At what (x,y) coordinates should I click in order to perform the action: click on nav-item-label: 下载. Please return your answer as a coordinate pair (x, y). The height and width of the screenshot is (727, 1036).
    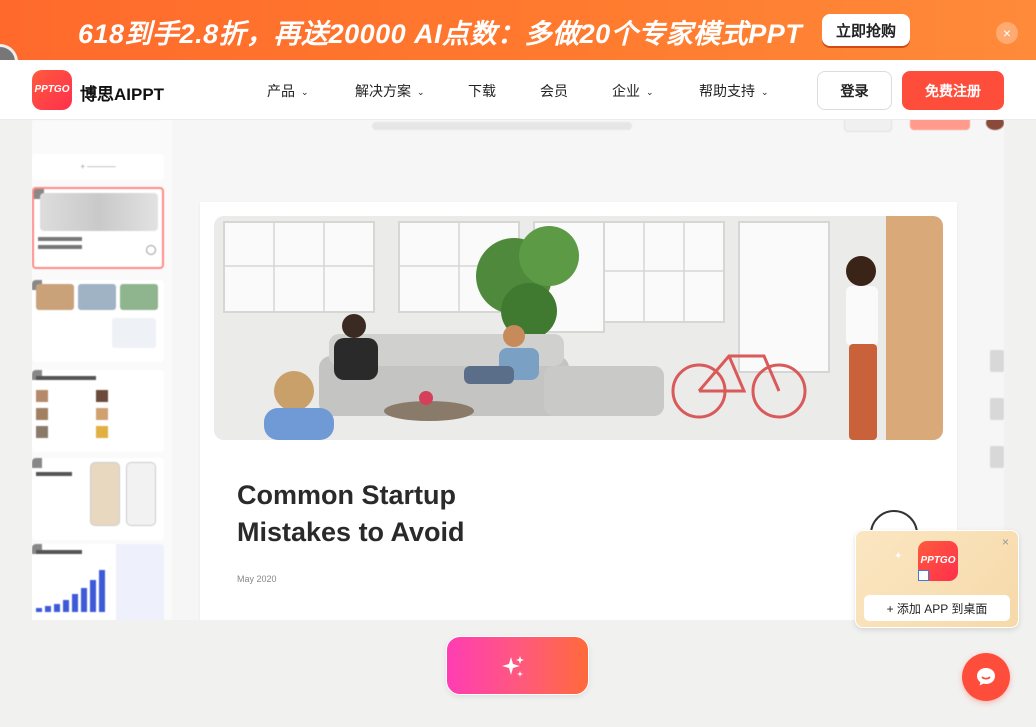
    Looking at the image, I should click on (482, 91).